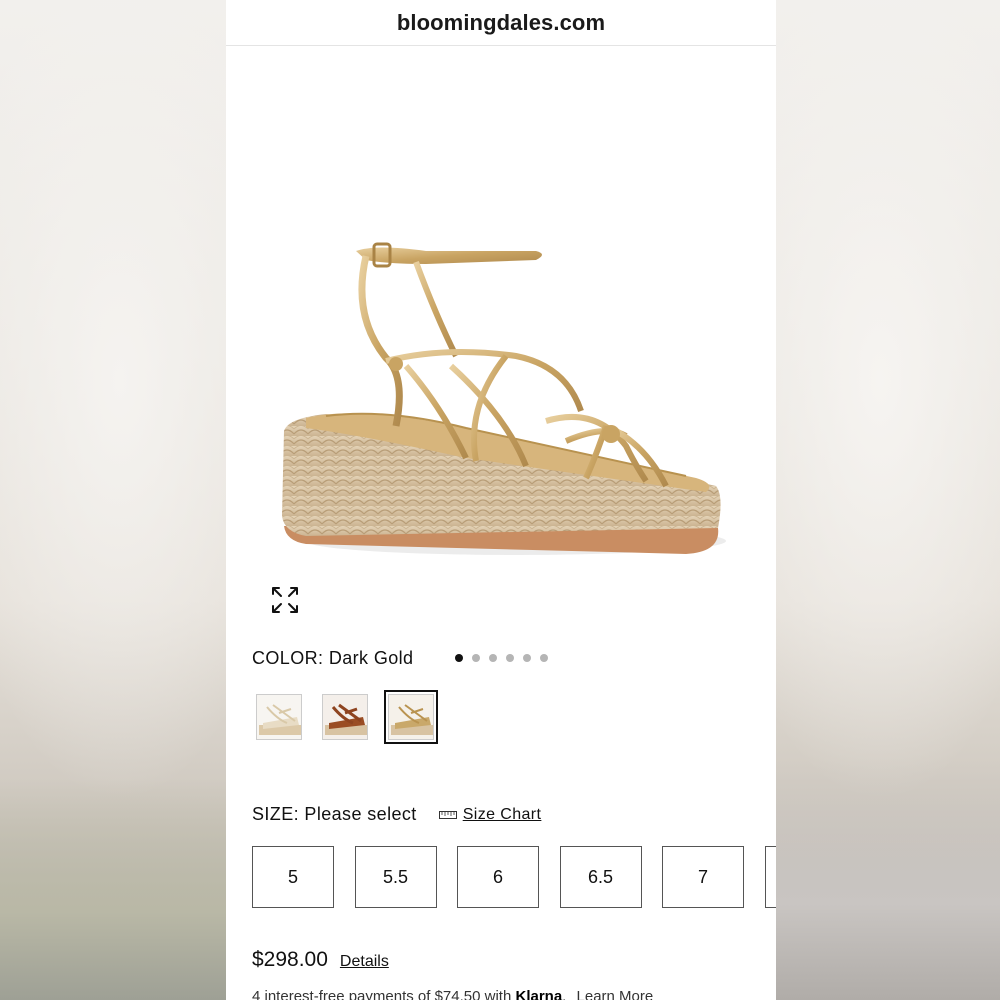 The width and height of the screenshot is (1000, 1000). What do you see at coordinates (615, 994) in the screenshot?
I see `klarna-learn-more-link: Learn More` at bounding box center [615, 994].